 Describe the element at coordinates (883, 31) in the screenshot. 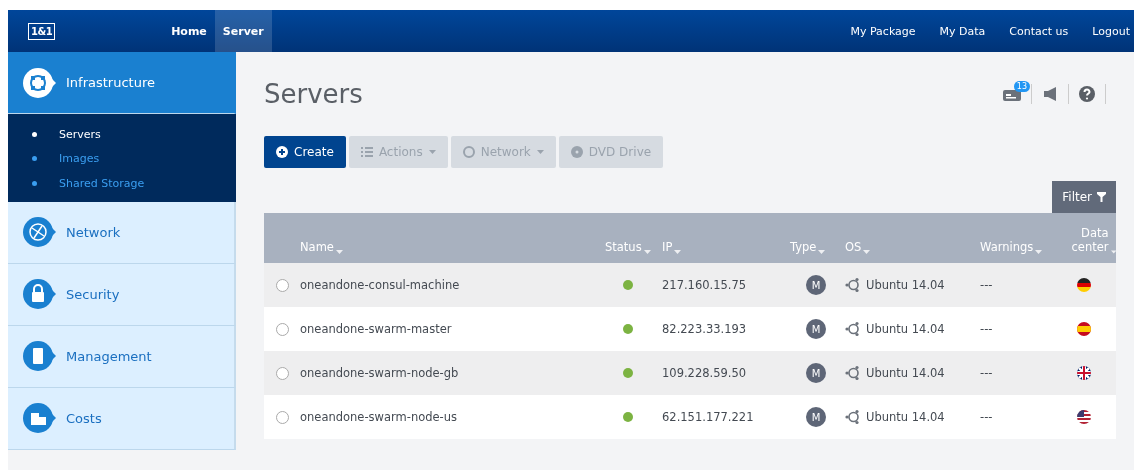

I see `header-link: My Package` at that location.